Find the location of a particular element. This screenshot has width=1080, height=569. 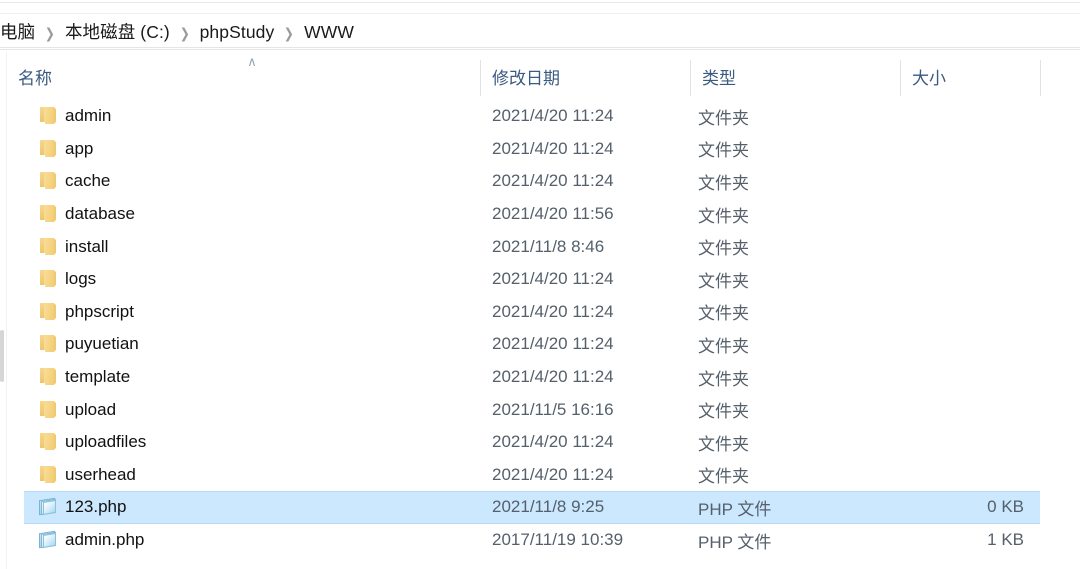

file-row: upload 2021/11/5 16:16 文件夹 is located at coordinates (540, 409).